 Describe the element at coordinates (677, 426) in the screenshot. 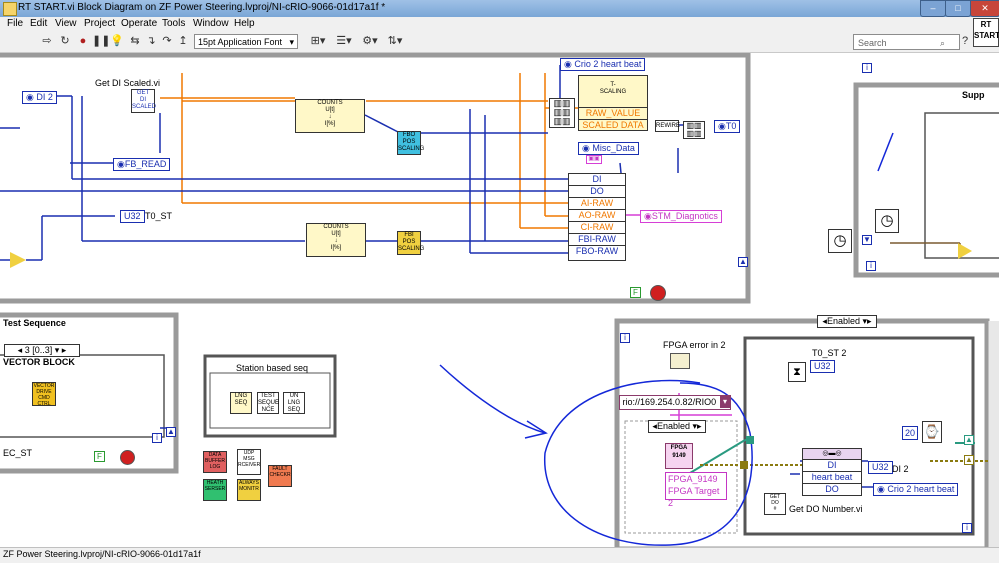

I see `fpga-case-selector: ◂Enabled ▾▸` at that location.